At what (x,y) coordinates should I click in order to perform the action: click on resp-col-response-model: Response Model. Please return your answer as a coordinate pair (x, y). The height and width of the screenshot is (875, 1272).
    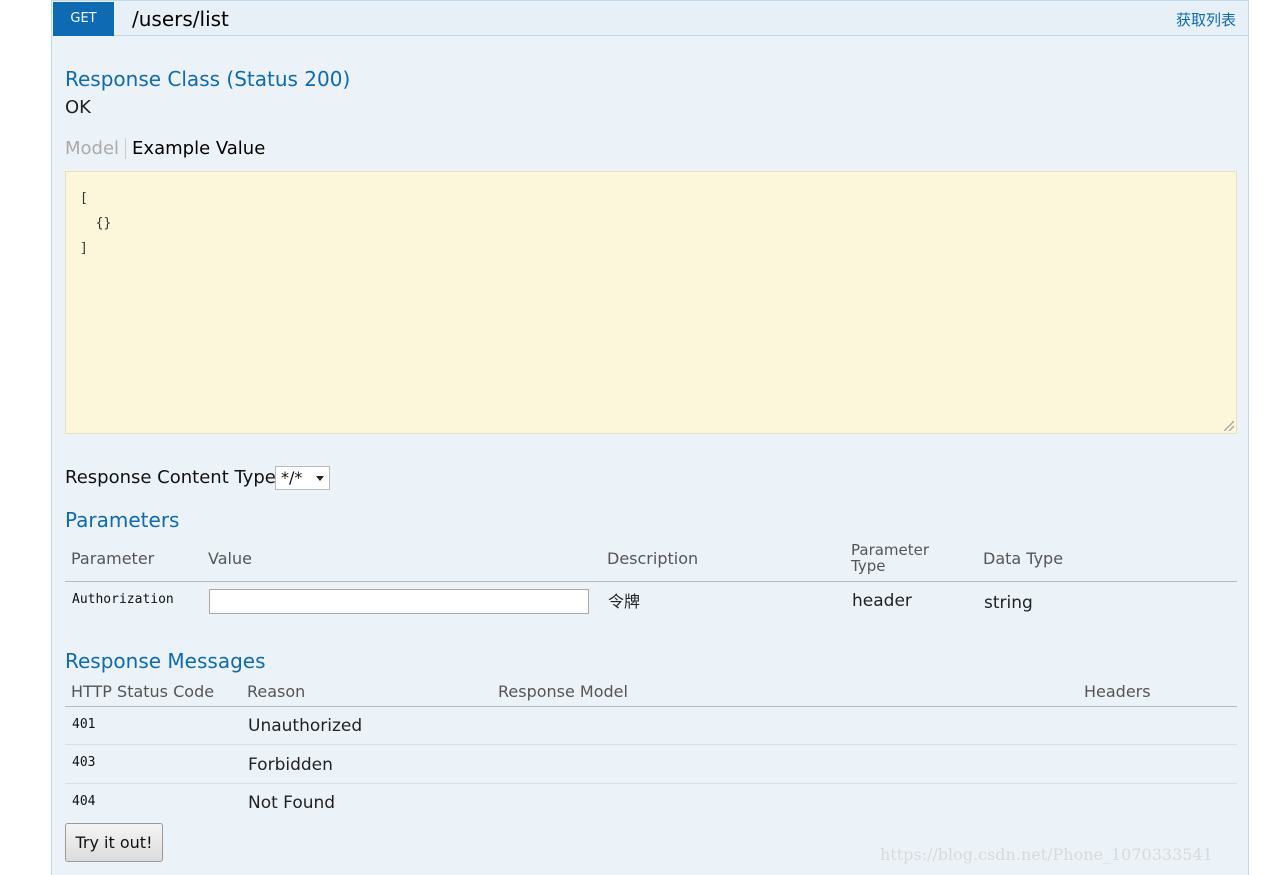
    Looking at the image, I should click on (563, 691).